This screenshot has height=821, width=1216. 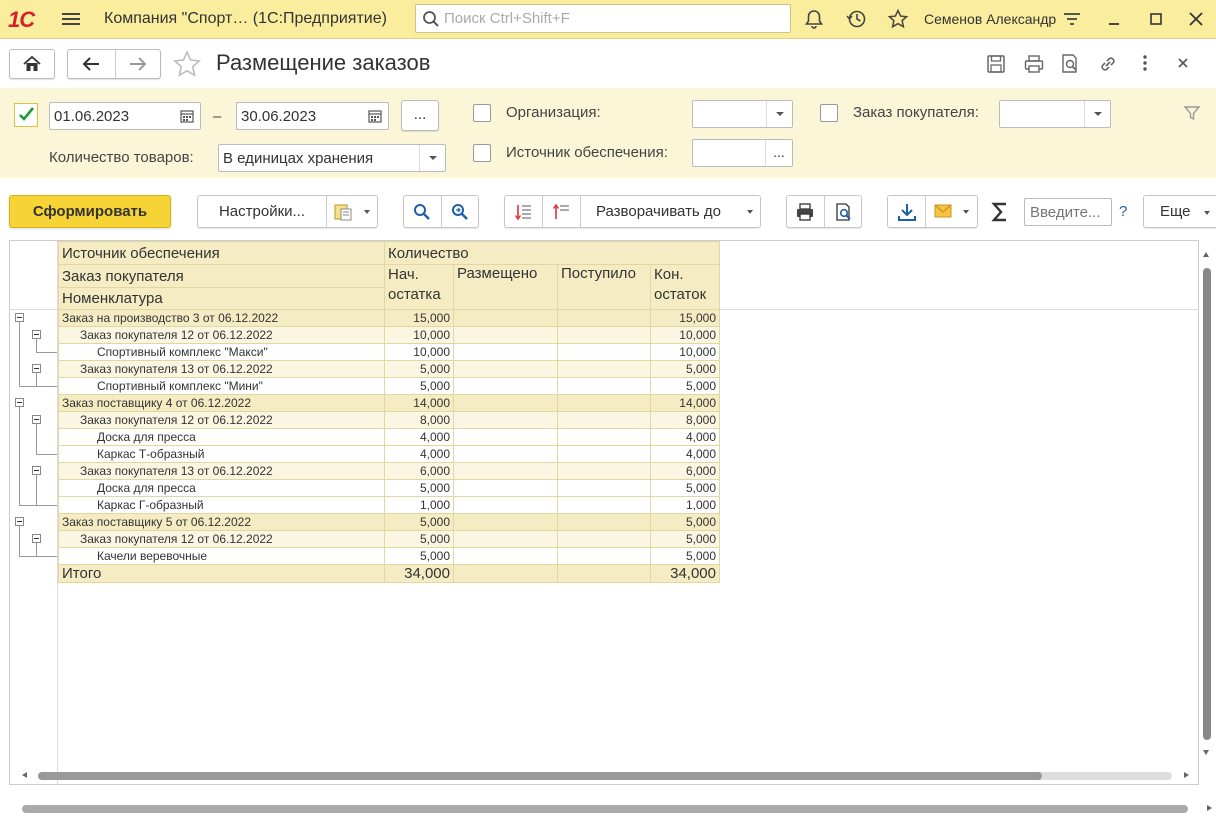 I want to click on user-name: Семенов Александр, so click(x=990, y=19).